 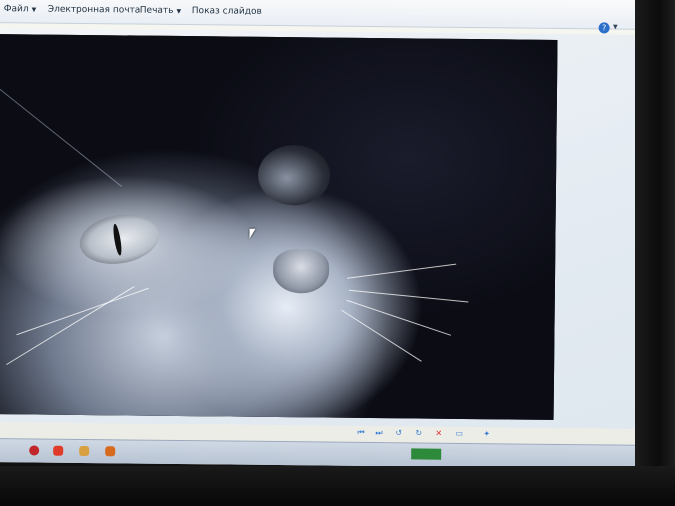 I want to click on mouse-pointer-icon, so click(x=252, y=233).